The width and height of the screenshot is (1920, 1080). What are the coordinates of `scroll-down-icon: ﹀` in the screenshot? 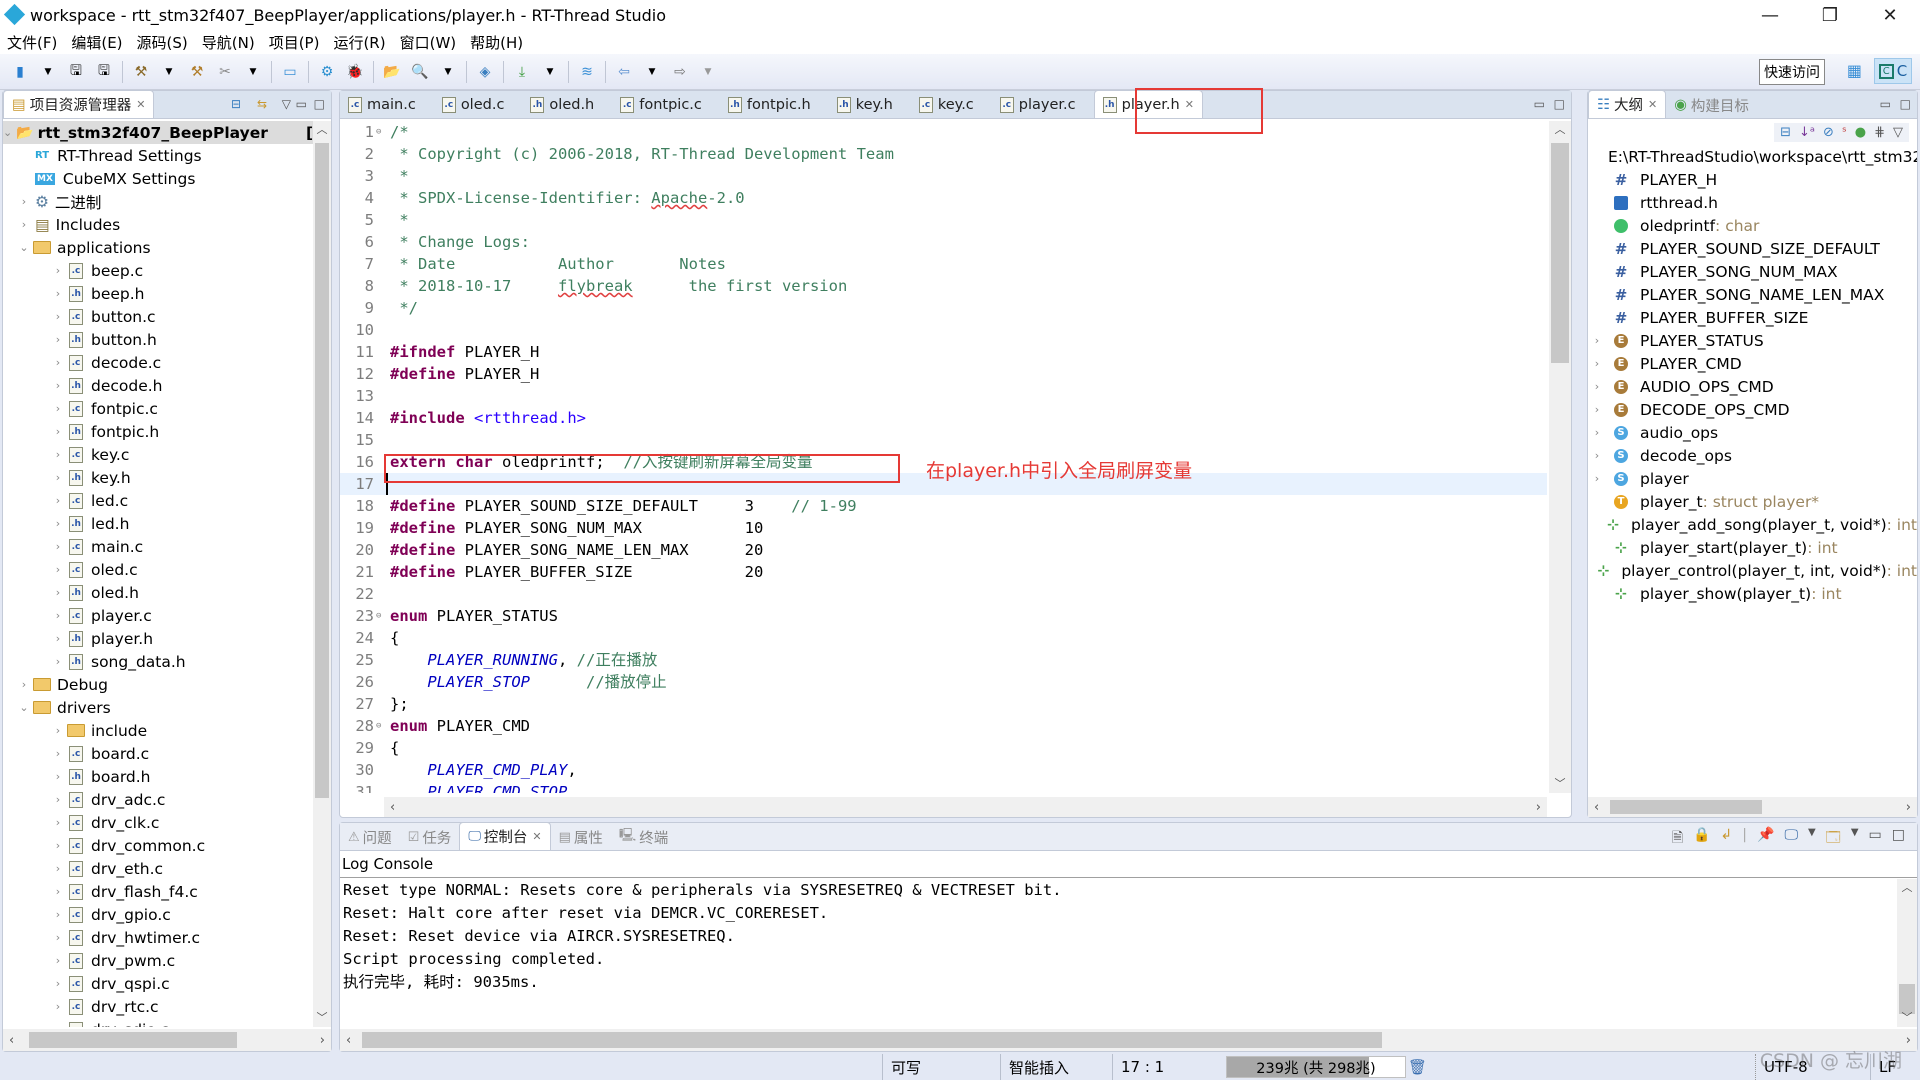 It's located at (1560, 783).